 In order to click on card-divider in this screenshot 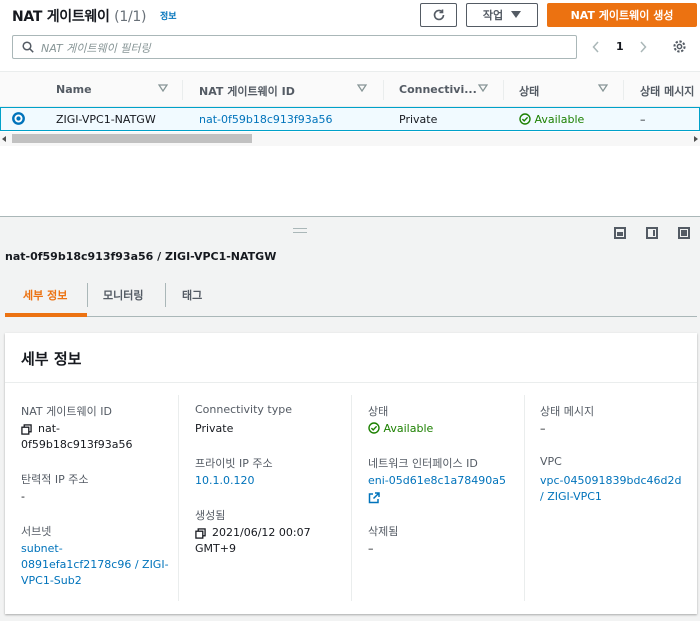, I will do `click(351, 382)`.